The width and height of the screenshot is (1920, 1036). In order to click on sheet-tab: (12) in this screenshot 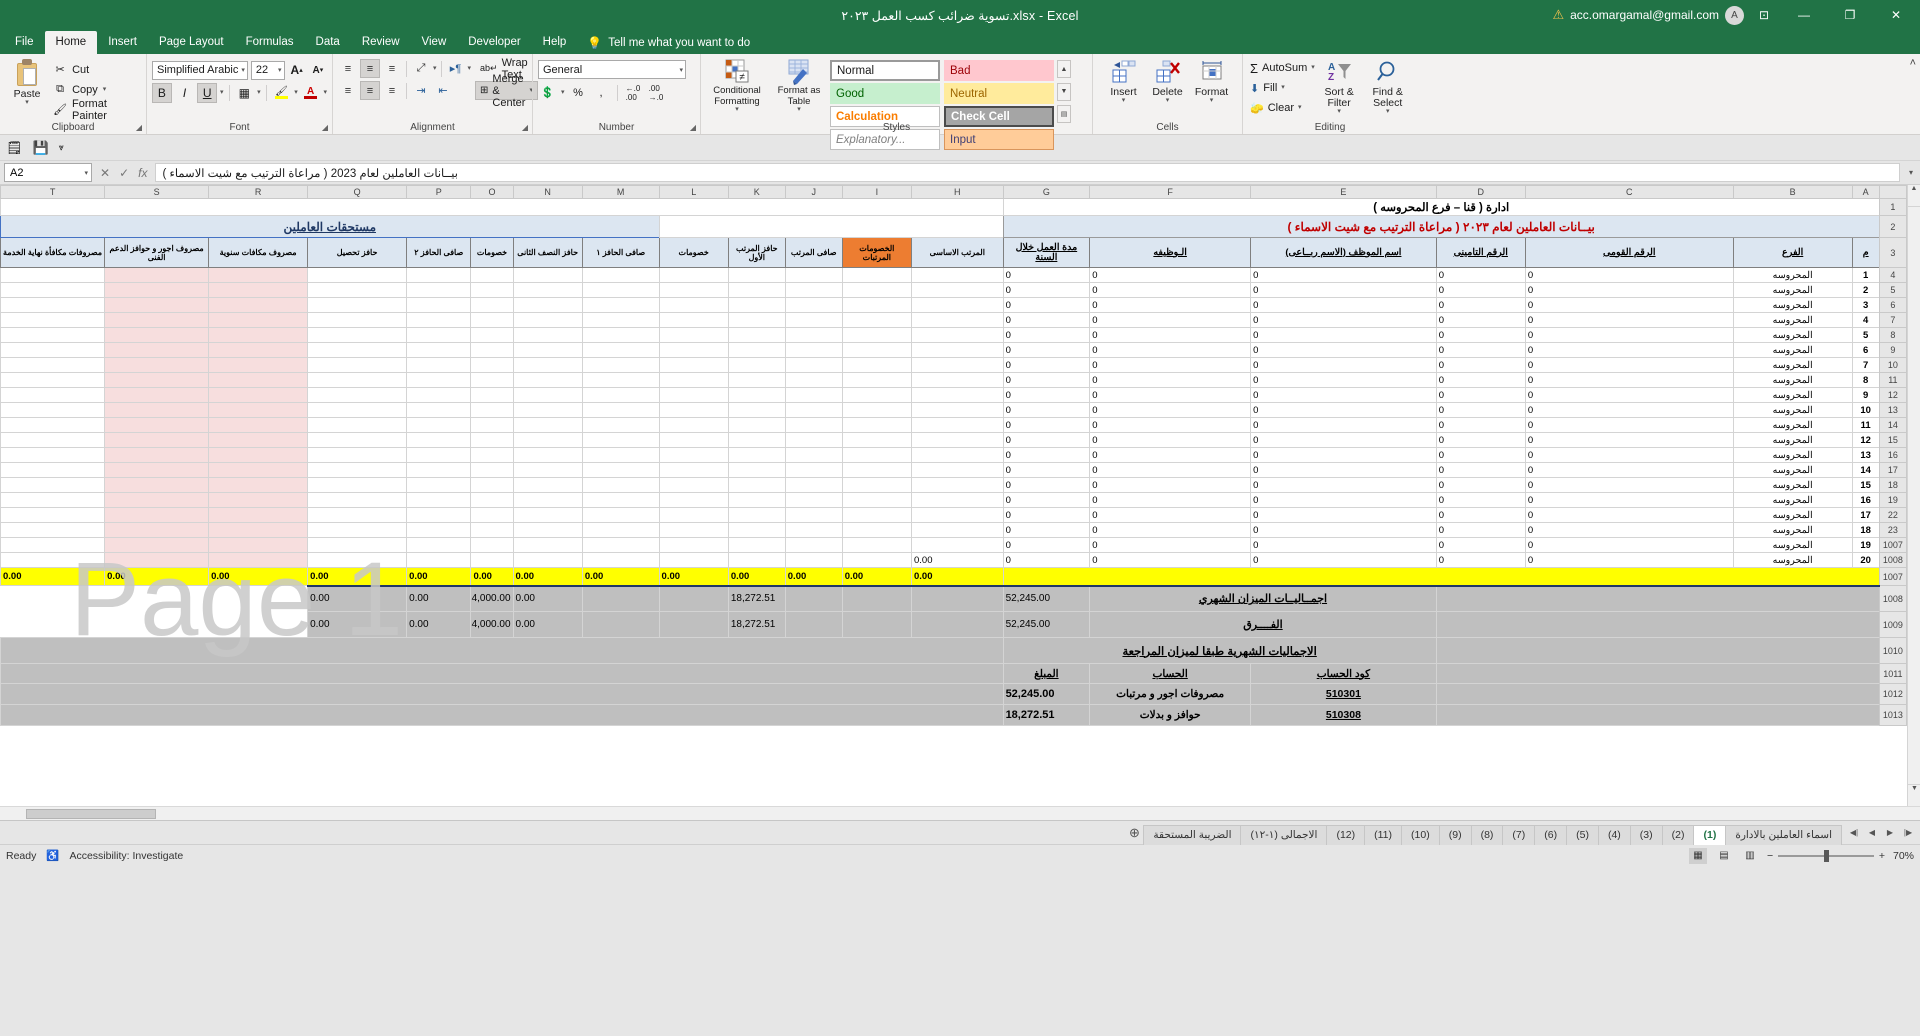, I will do `click(1346, 834)`.